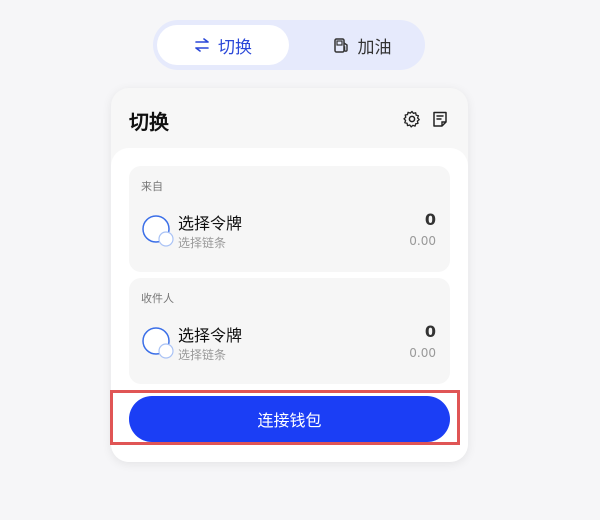 The image size is (600, 520). I want to click on to-usd-value: 0.00, so click(422, 353).